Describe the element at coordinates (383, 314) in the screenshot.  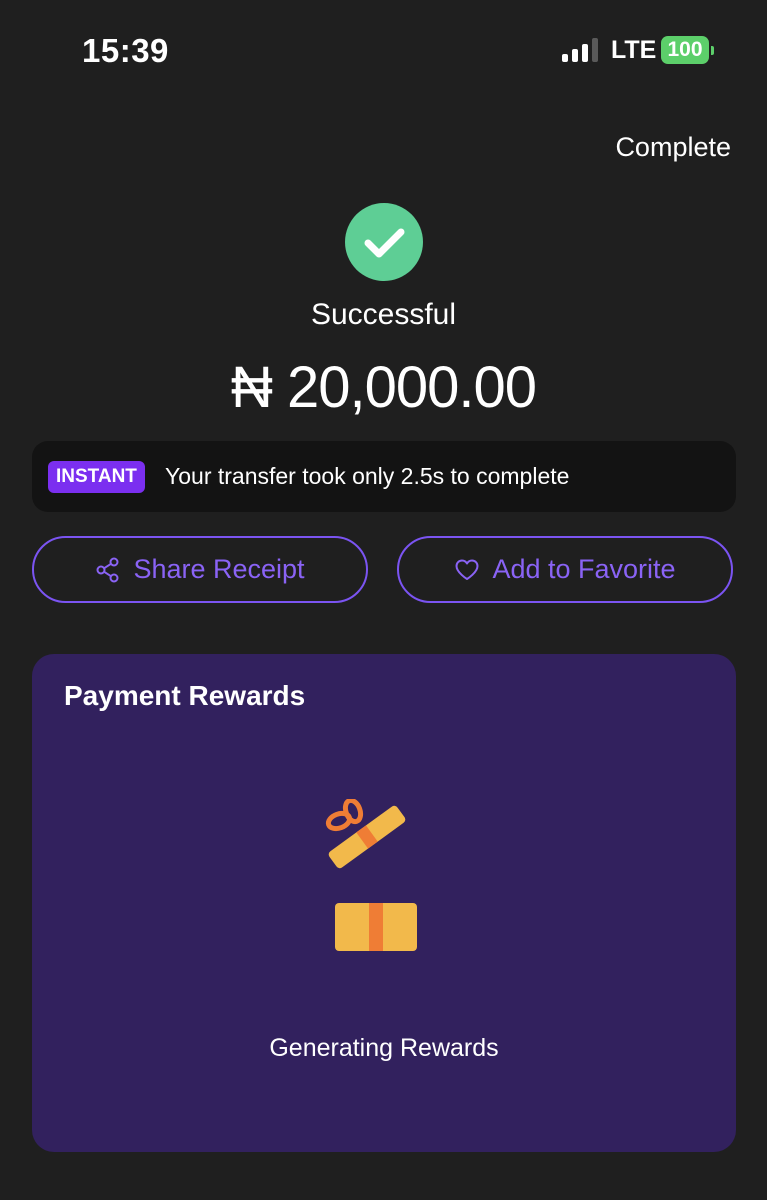
I see `status-title: Successful` at that location.